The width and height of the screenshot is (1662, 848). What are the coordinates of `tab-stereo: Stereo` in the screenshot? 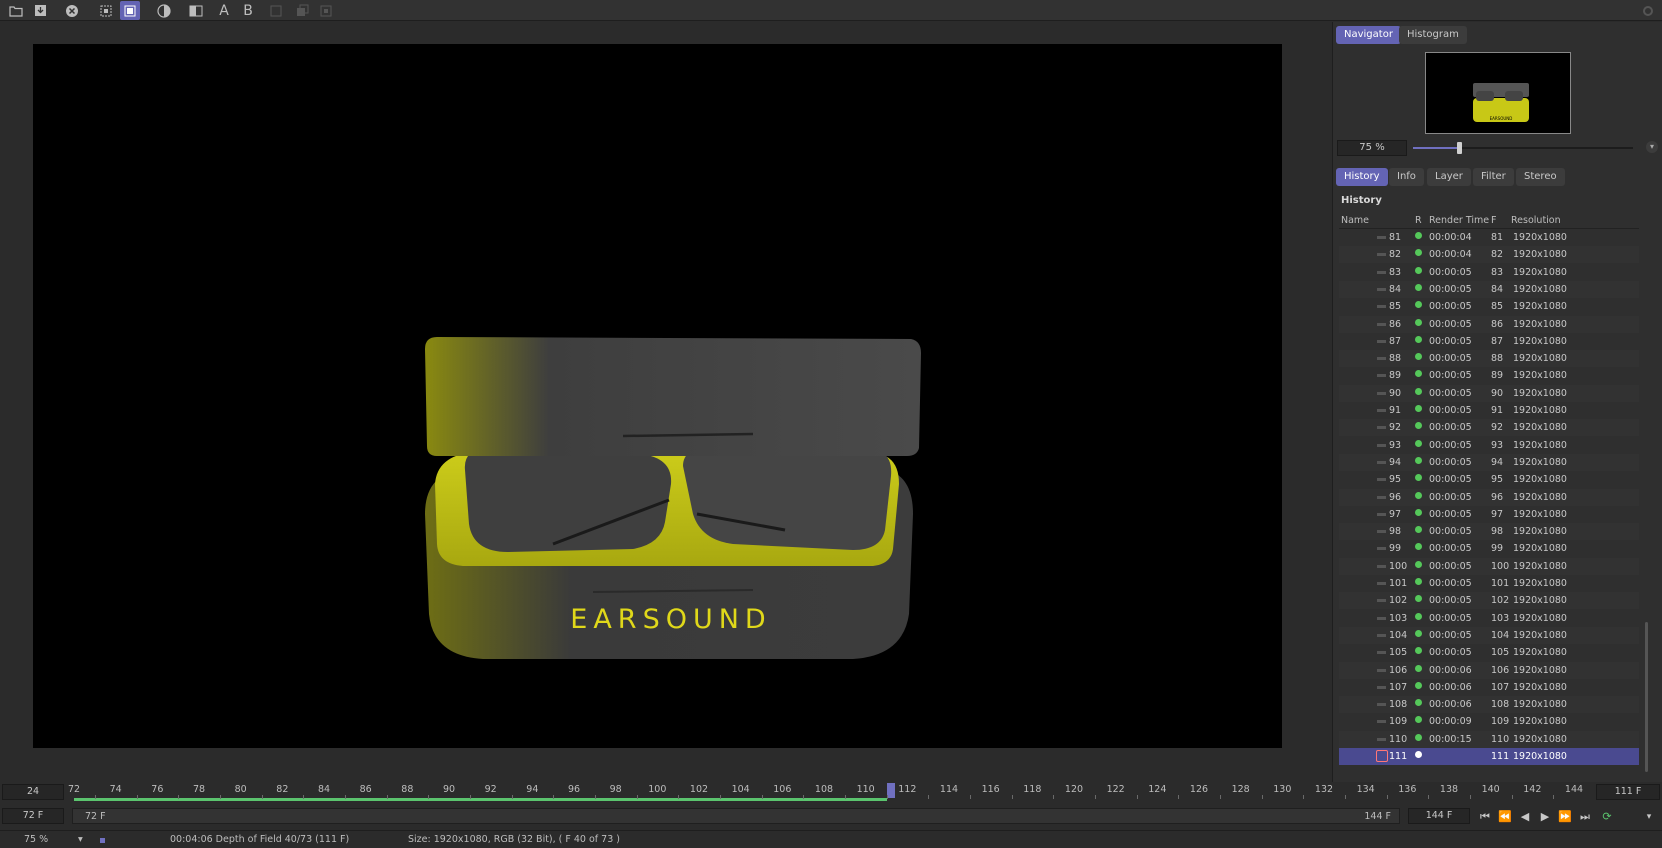 It's located at (1540, 177).